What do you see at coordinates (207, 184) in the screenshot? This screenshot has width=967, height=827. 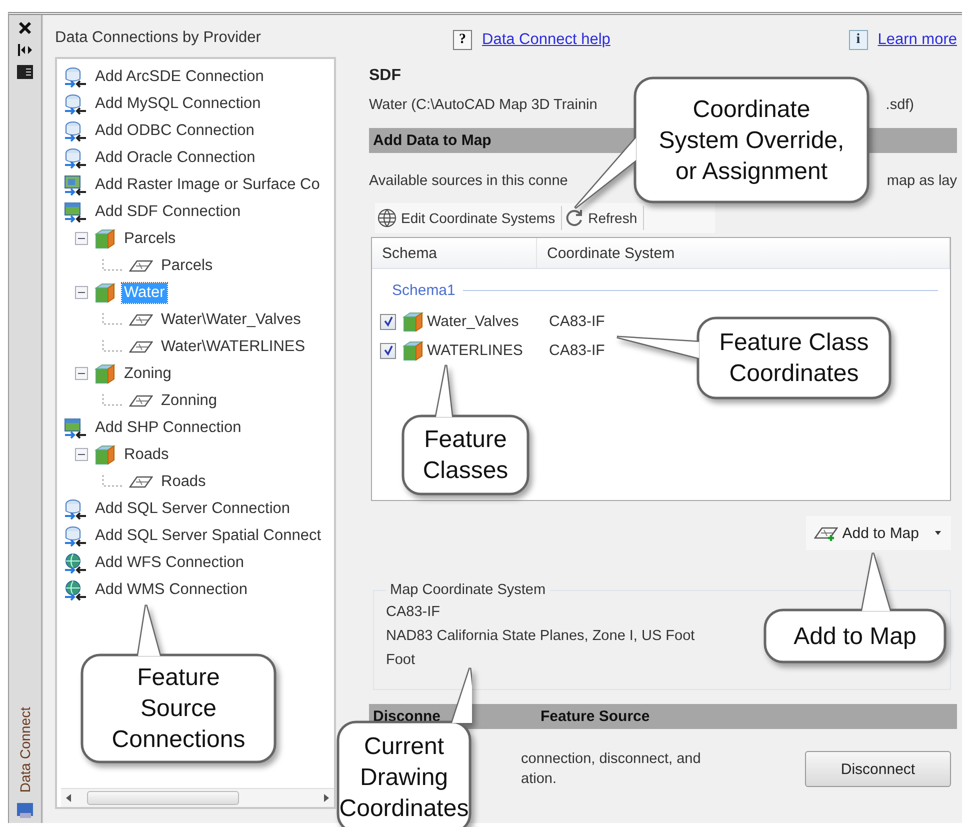 I see `tree-item: Add Raster Image or Surface Co` at bounding box center [207, 184].